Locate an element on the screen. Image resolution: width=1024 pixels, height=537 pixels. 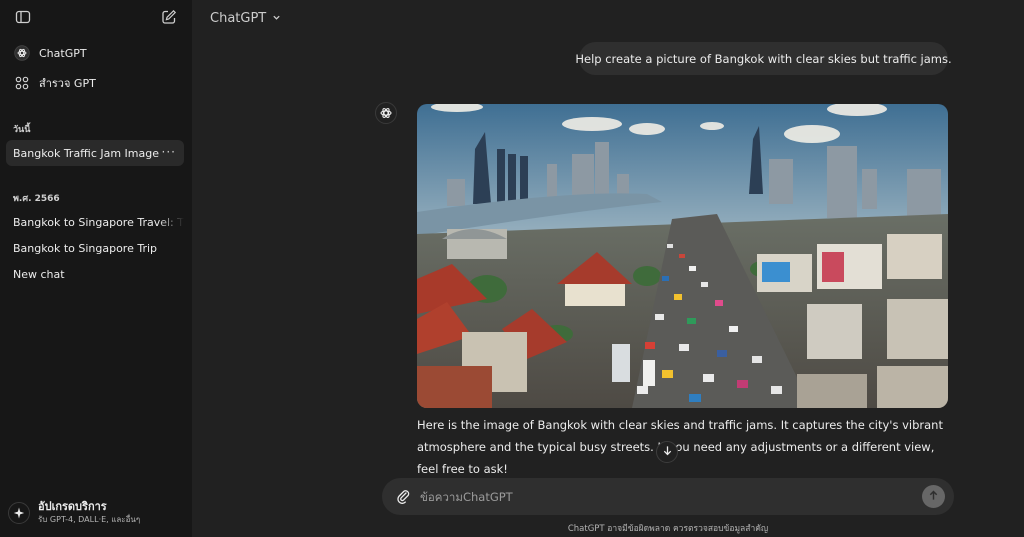
compose-icon is located at coordinates (169, 17).